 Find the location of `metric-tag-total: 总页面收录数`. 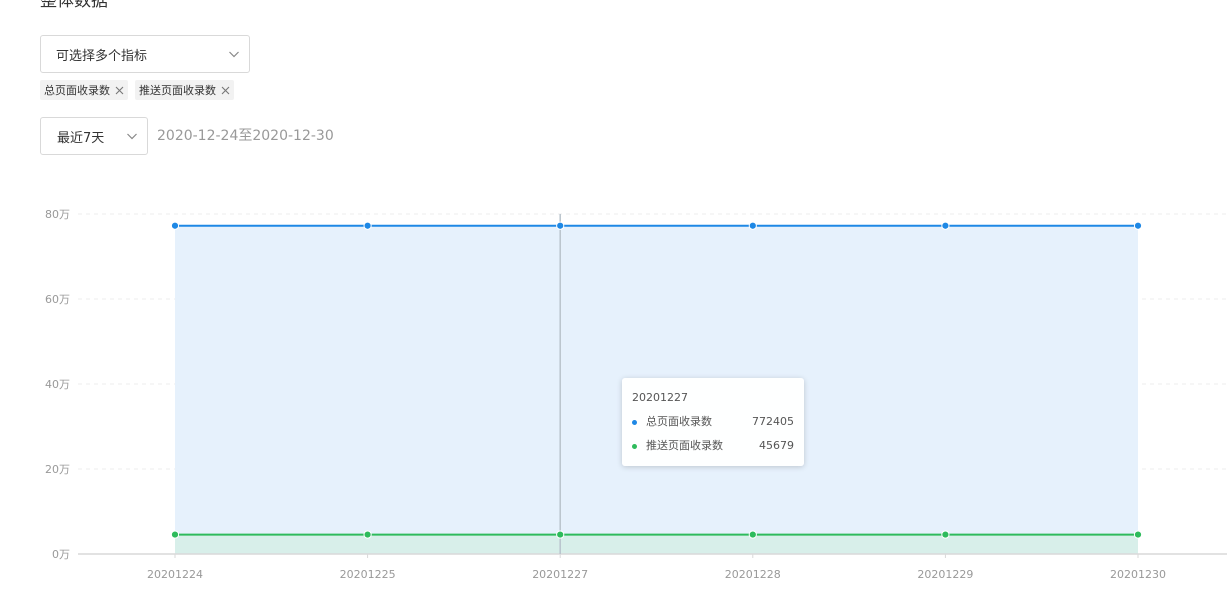

metric-tag-total: 总页面收录数 is located at coordinates (84, 90).